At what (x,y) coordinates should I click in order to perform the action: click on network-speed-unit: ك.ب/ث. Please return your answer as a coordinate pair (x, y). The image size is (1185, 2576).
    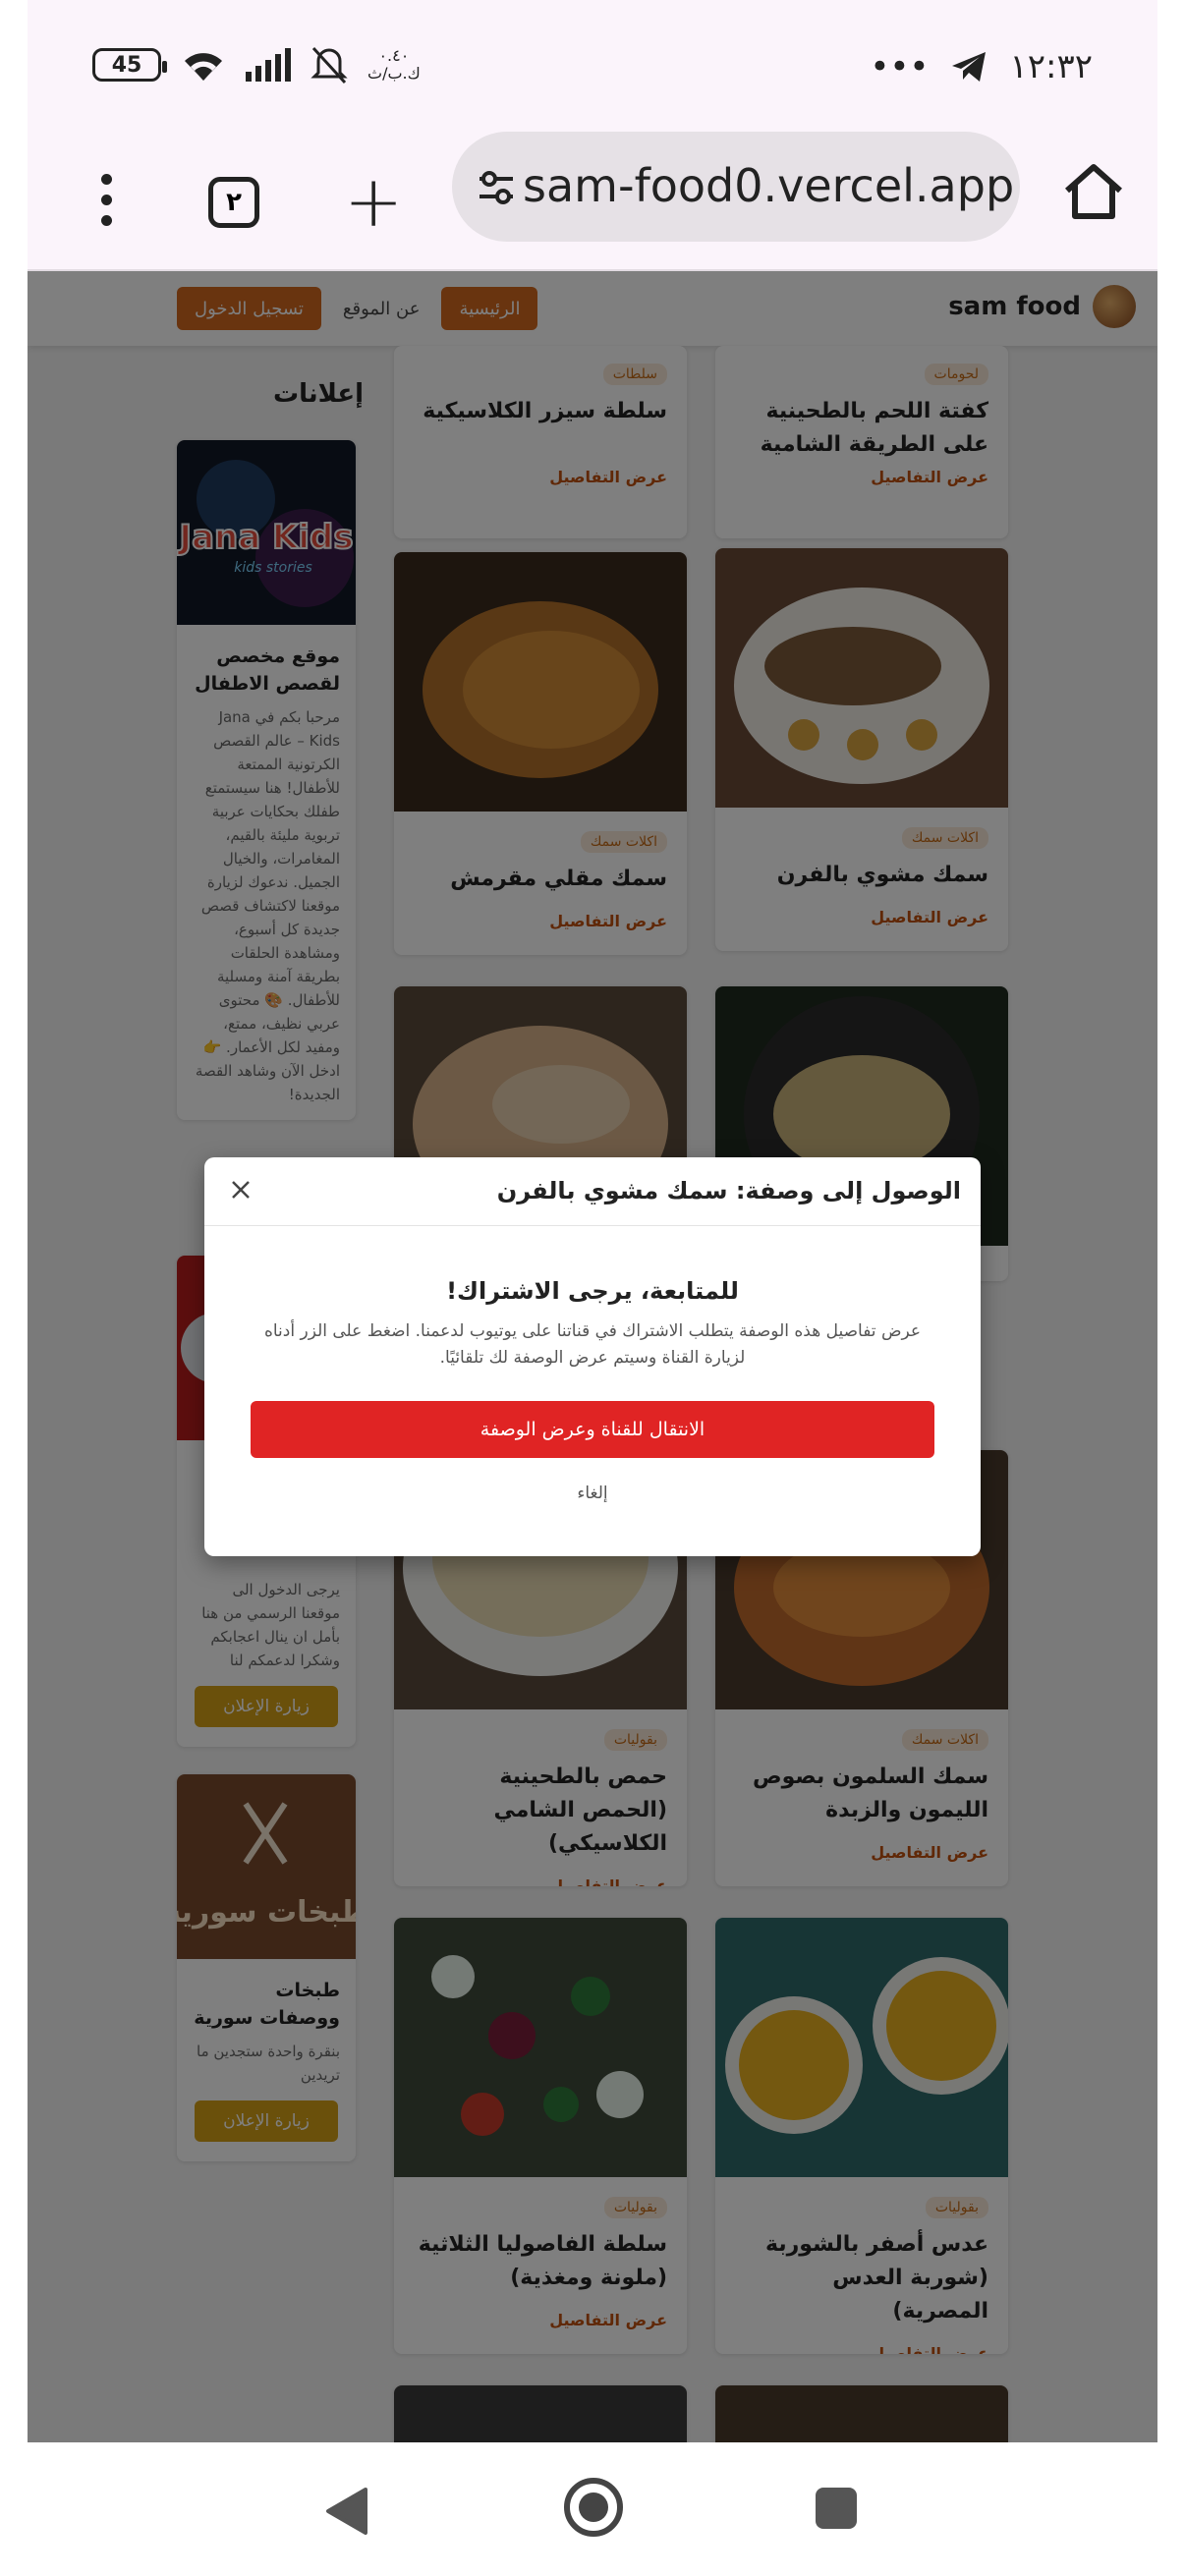
    Looking at the image, I should click on (394, 73).